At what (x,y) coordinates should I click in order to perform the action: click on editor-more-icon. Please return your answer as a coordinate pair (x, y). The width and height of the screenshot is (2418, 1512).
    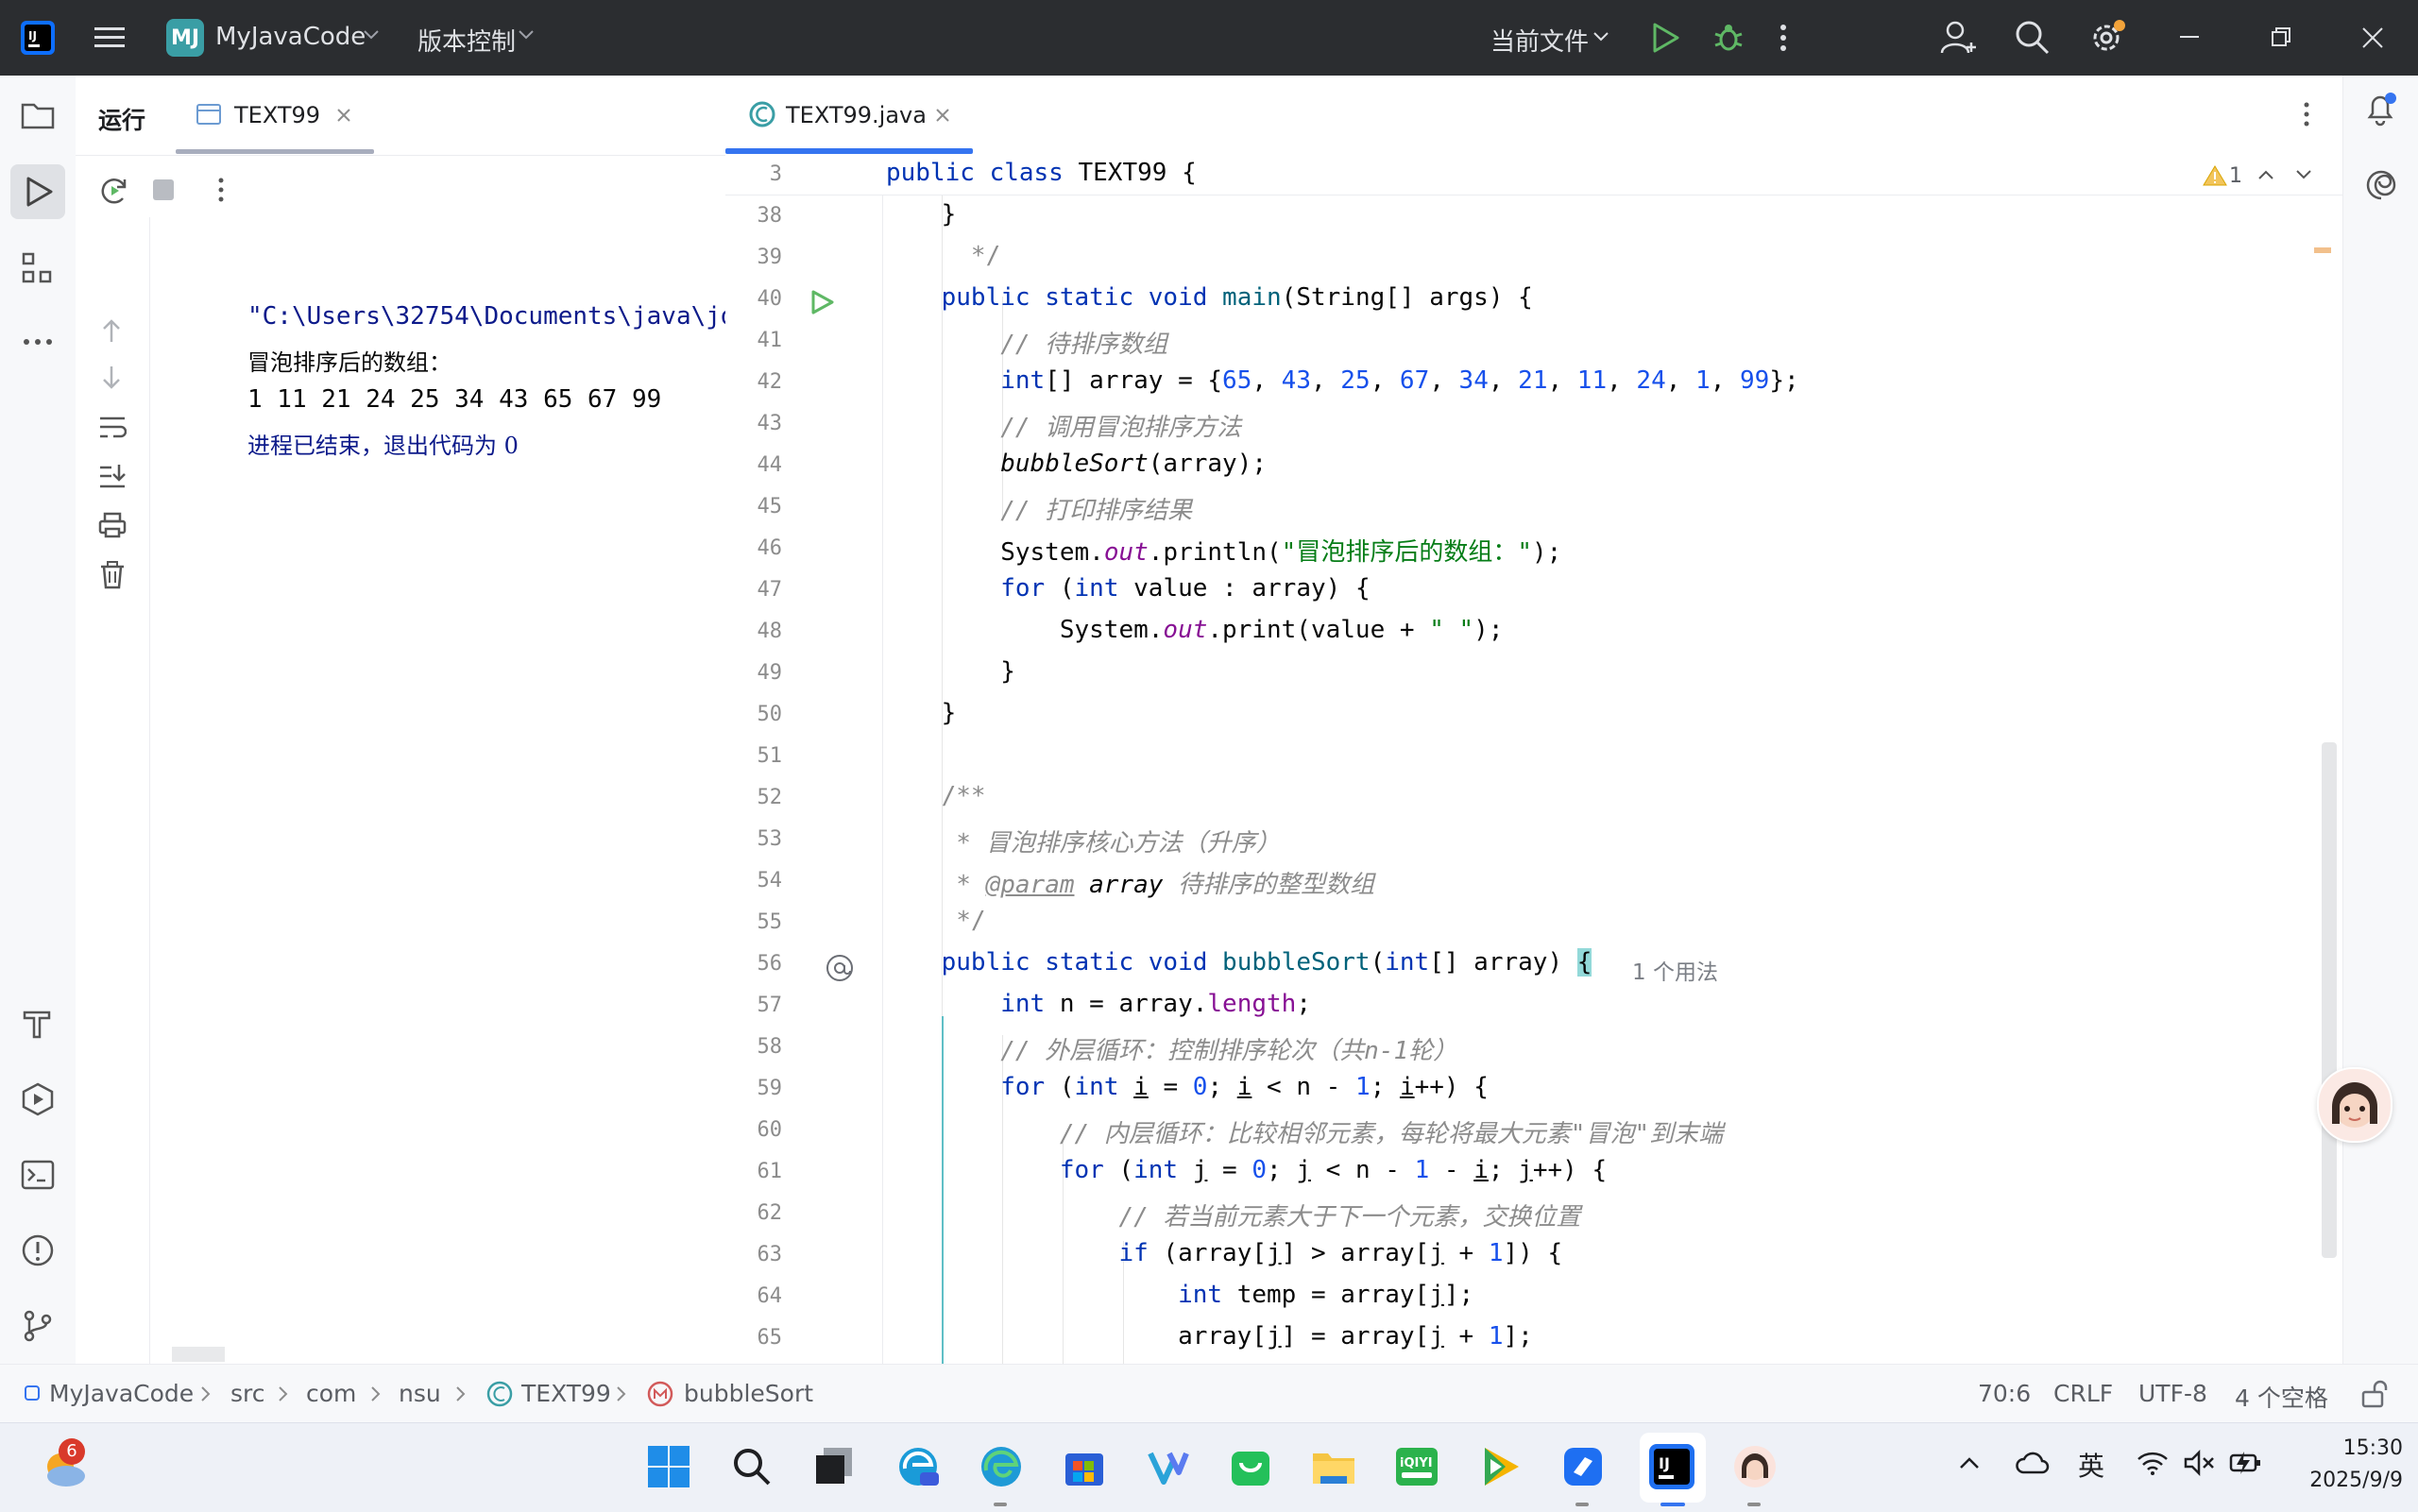
    Looking at the image, I should click on (2306, 114).